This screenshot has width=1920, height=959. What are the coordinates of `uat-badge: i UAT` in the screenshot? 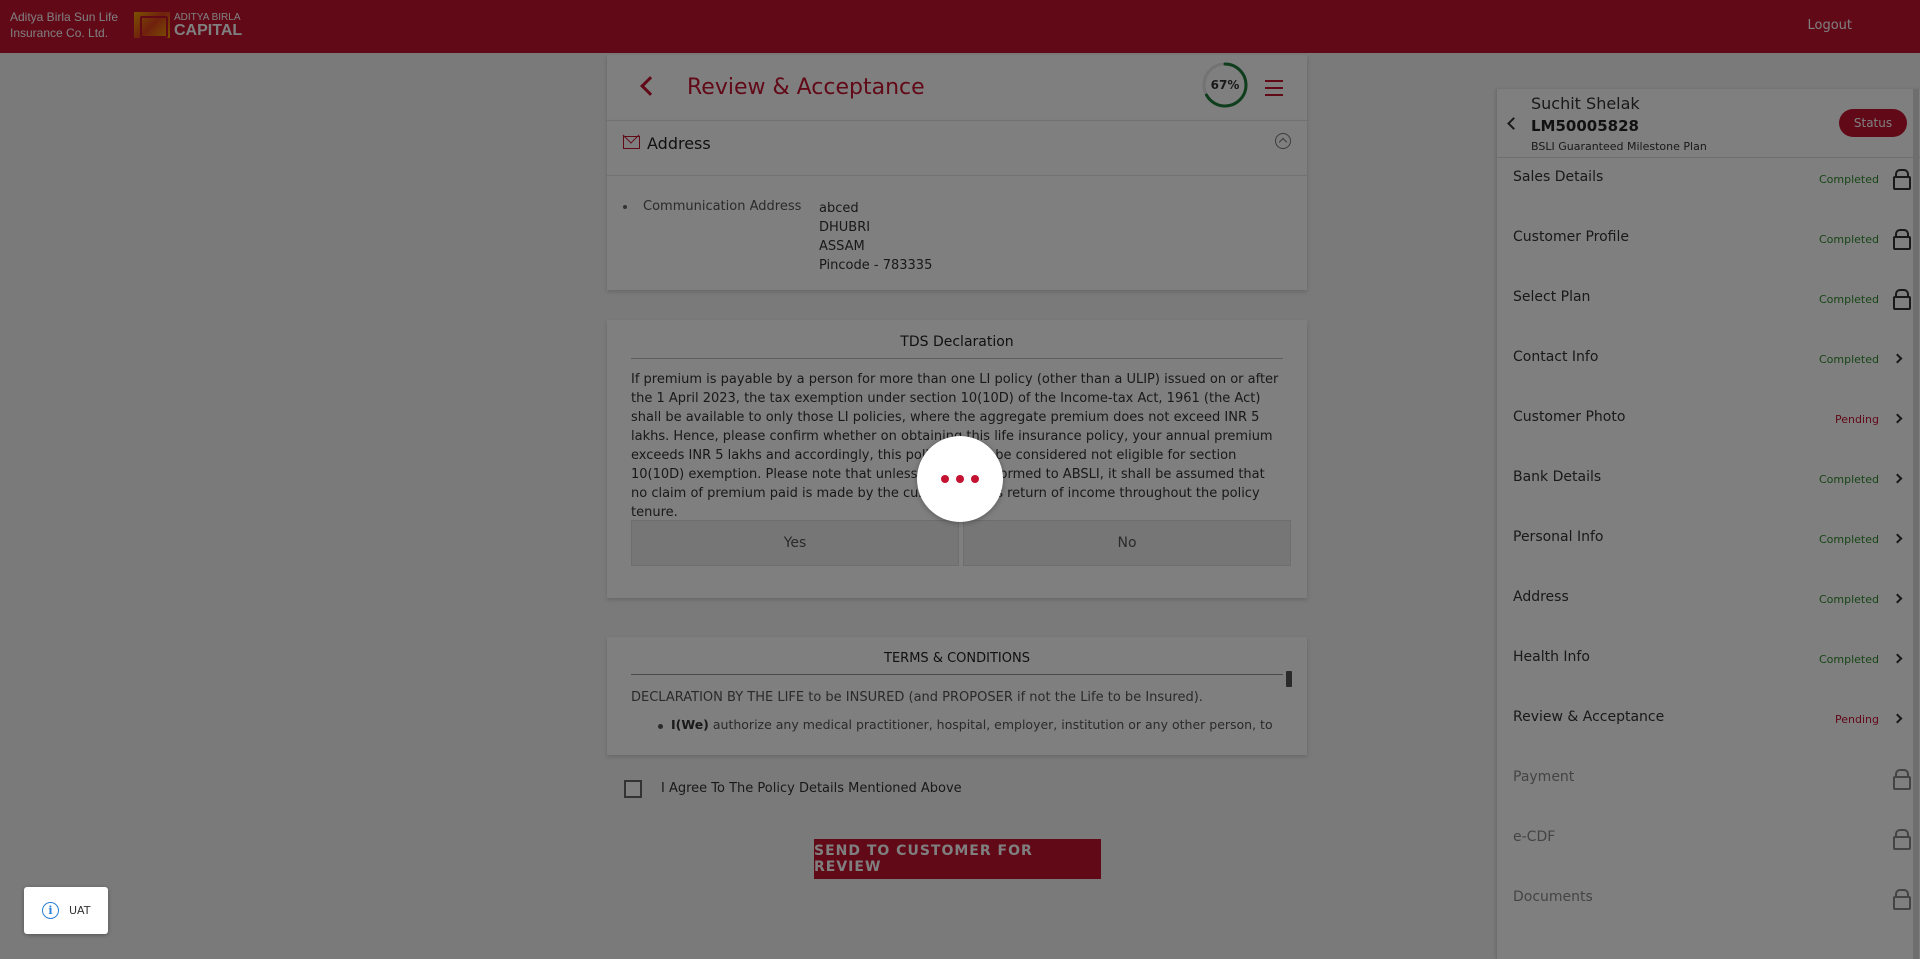 It's located at (66, 910).